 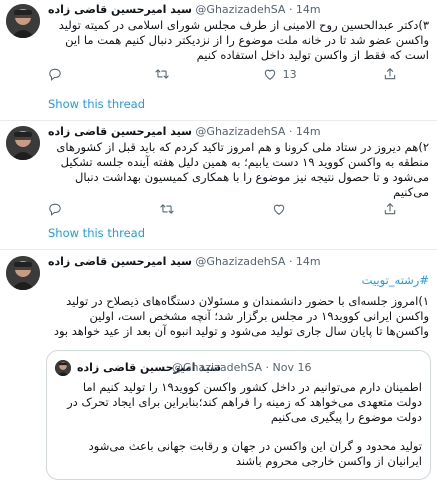 I want to click on action-bar: 13, so click(x=222, y=74).